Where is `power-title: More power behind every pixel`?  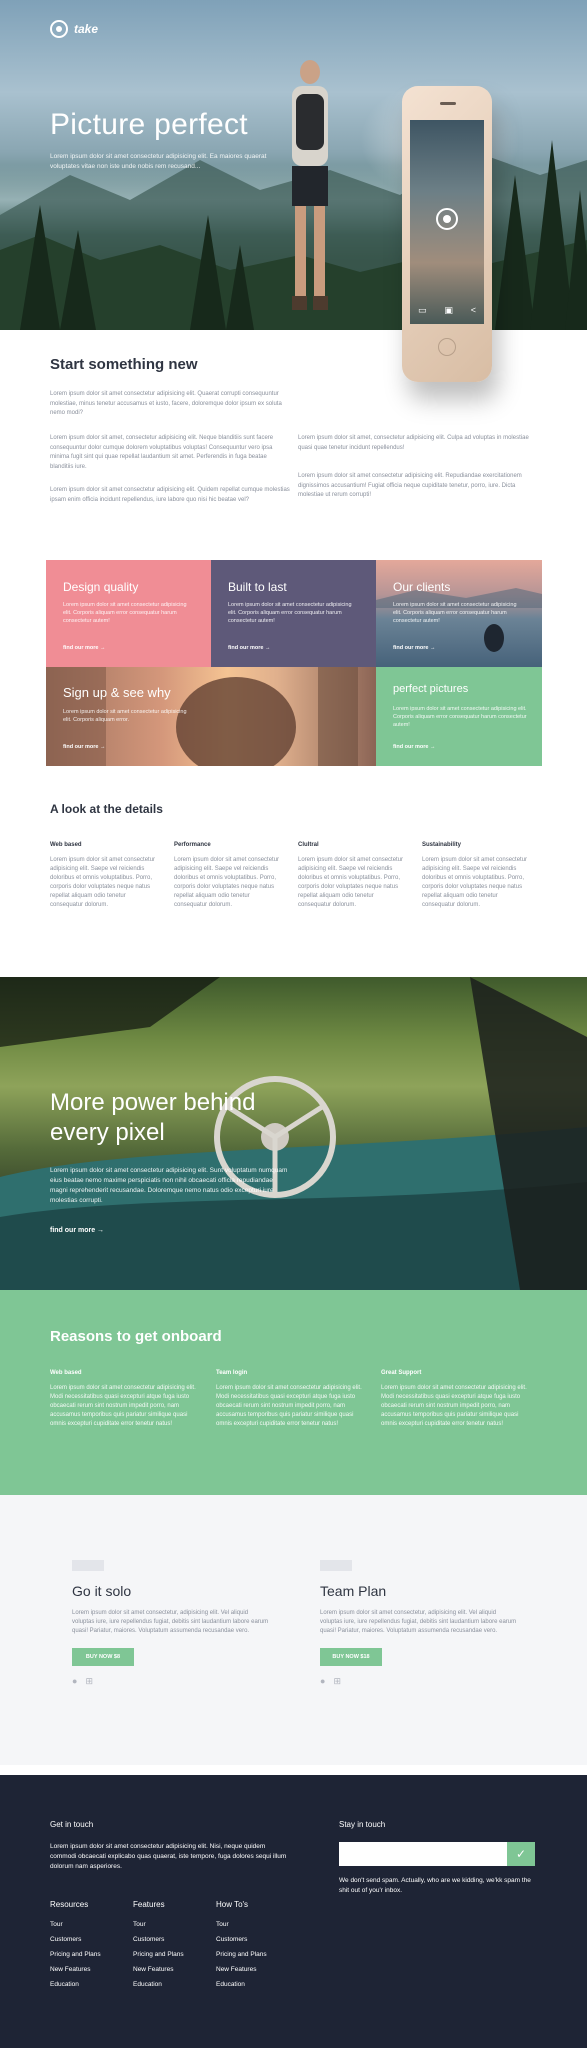 power-title: More power behind every pixel is located at coordinates (153, 1117).